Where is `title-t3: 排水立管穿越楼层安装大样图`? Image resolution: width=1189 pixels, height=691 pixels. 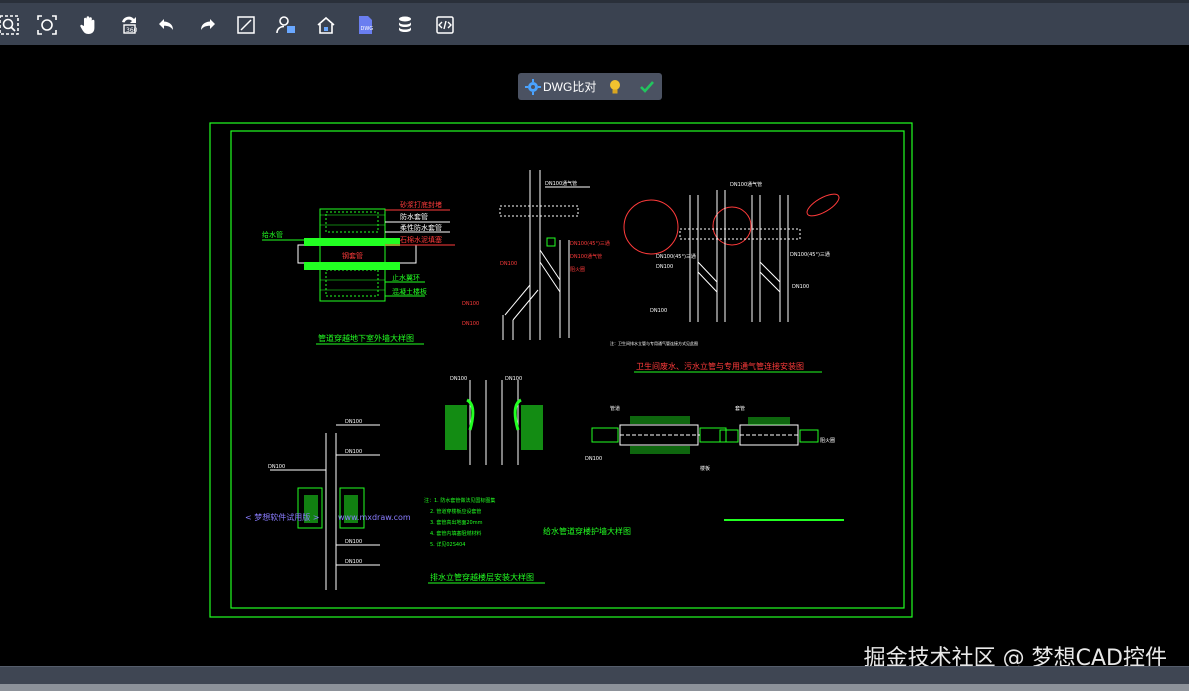 title-t3: 排水立管穿越楼层安装大样图 is located at coordinates (482, 577).